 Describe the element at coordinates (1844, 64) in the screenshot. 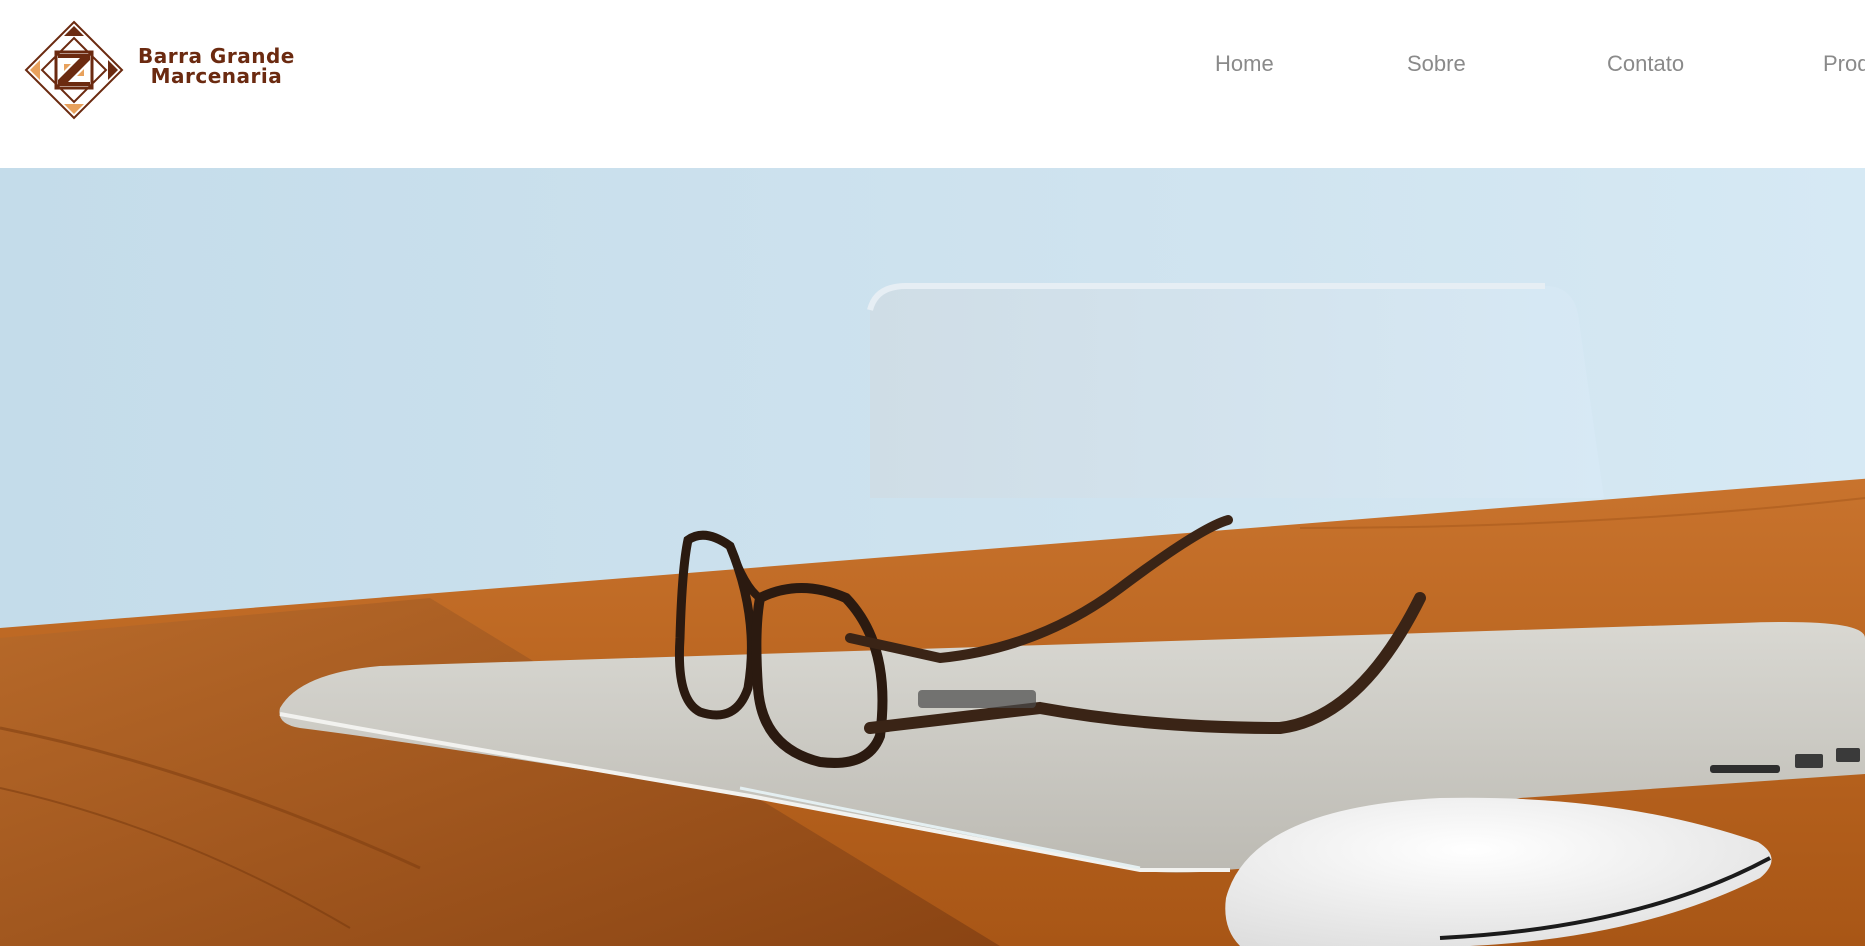

I see `nav-produtos: Produtos` at that location.